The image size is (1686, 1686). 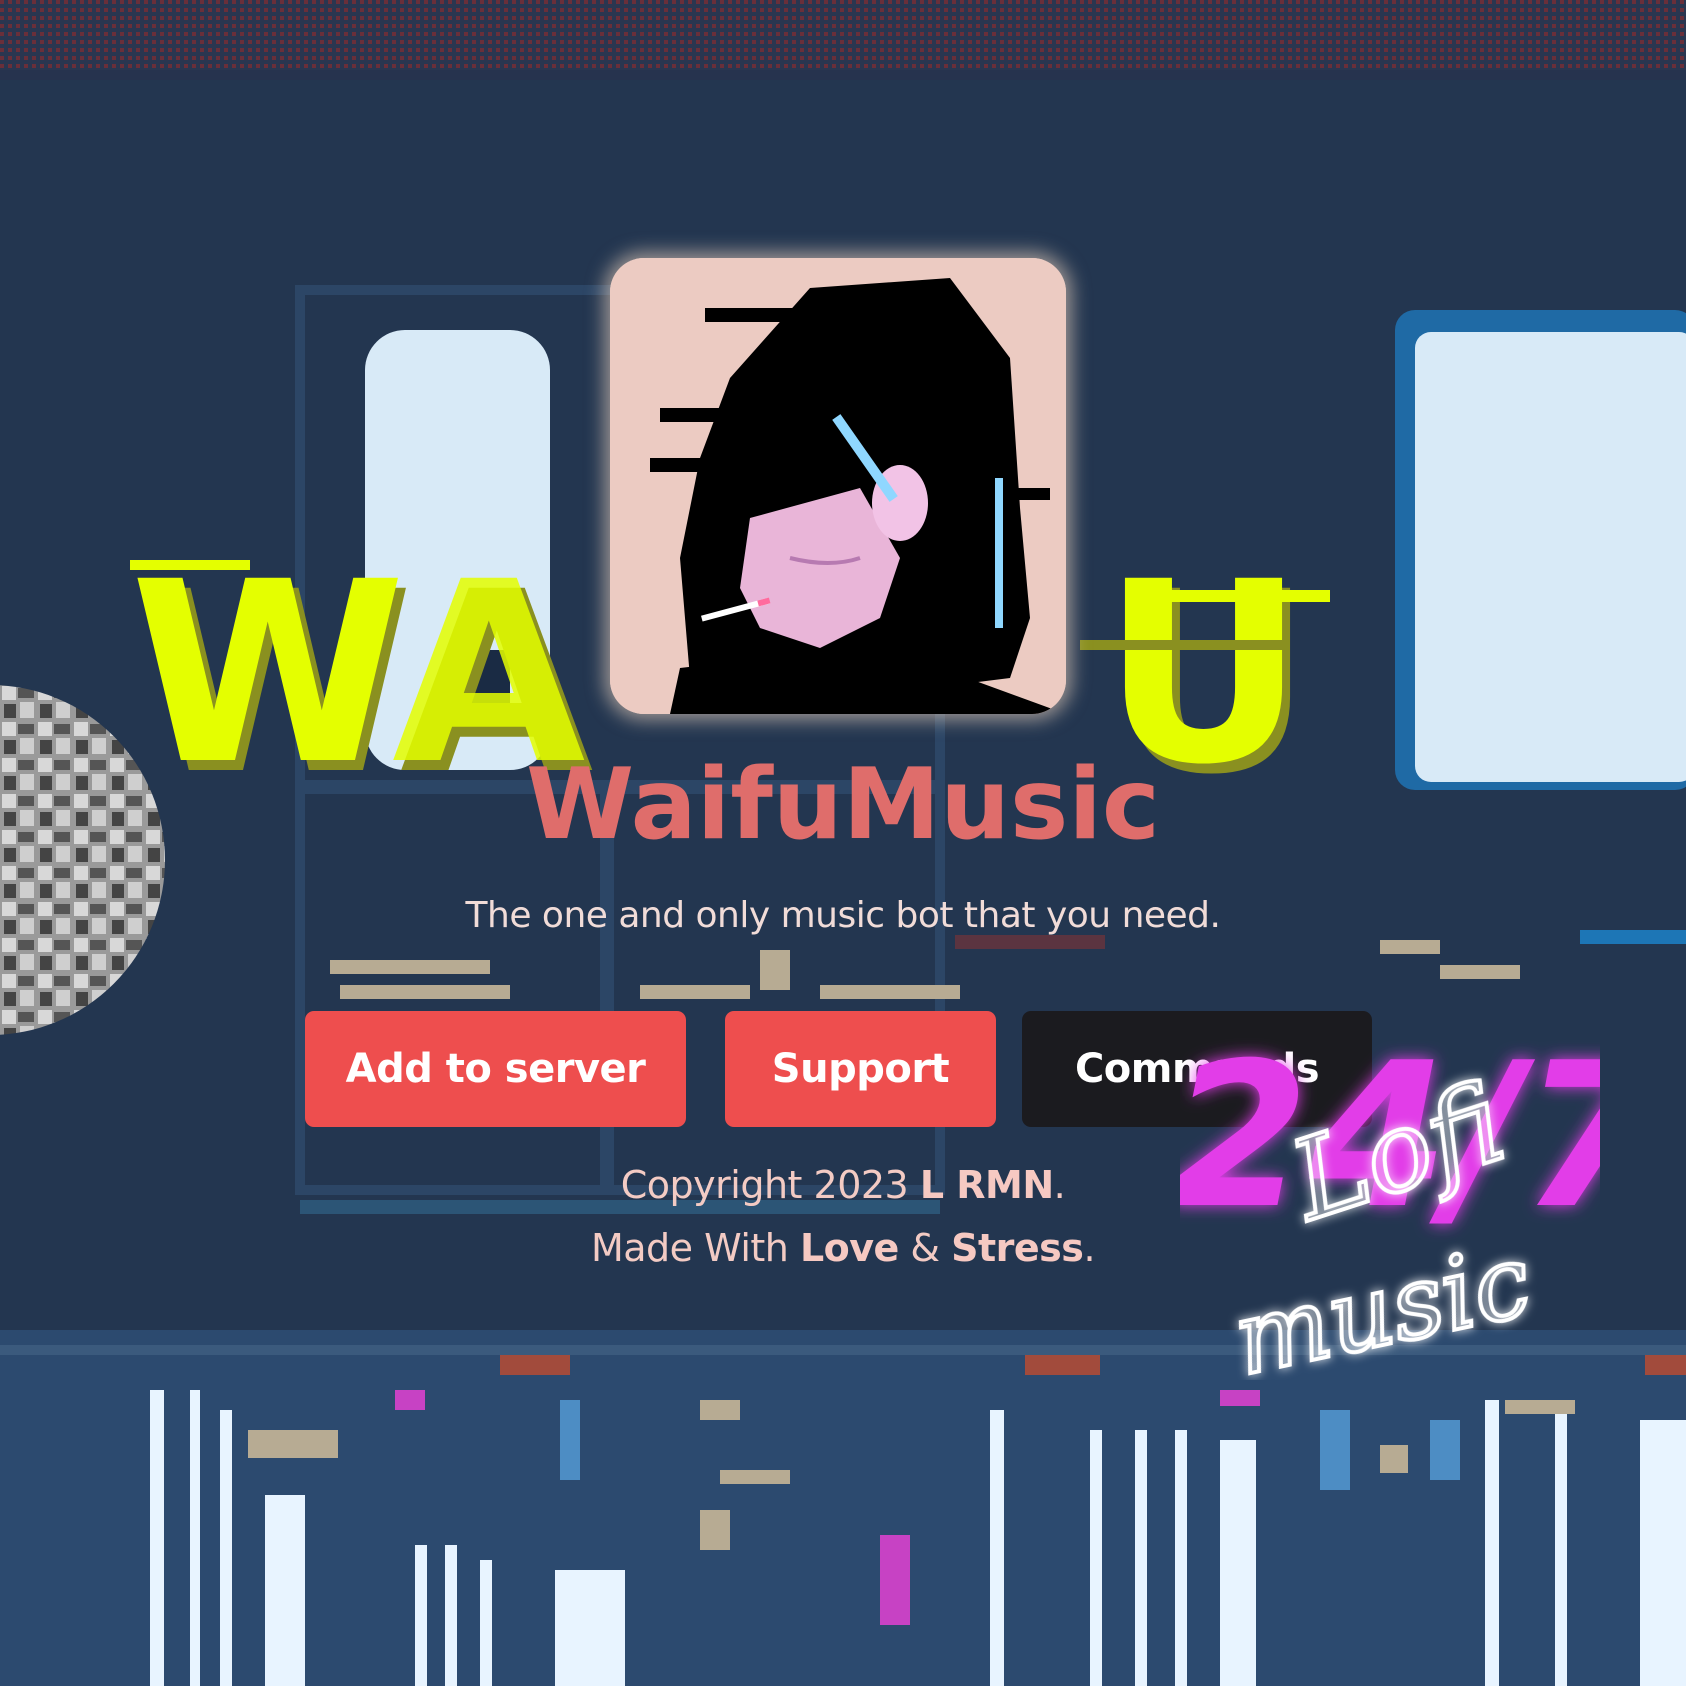 What do you see at coordinates (925, 1248) in the screenshot?
I see `made-amp: &` at bounding box center [925, 1248].